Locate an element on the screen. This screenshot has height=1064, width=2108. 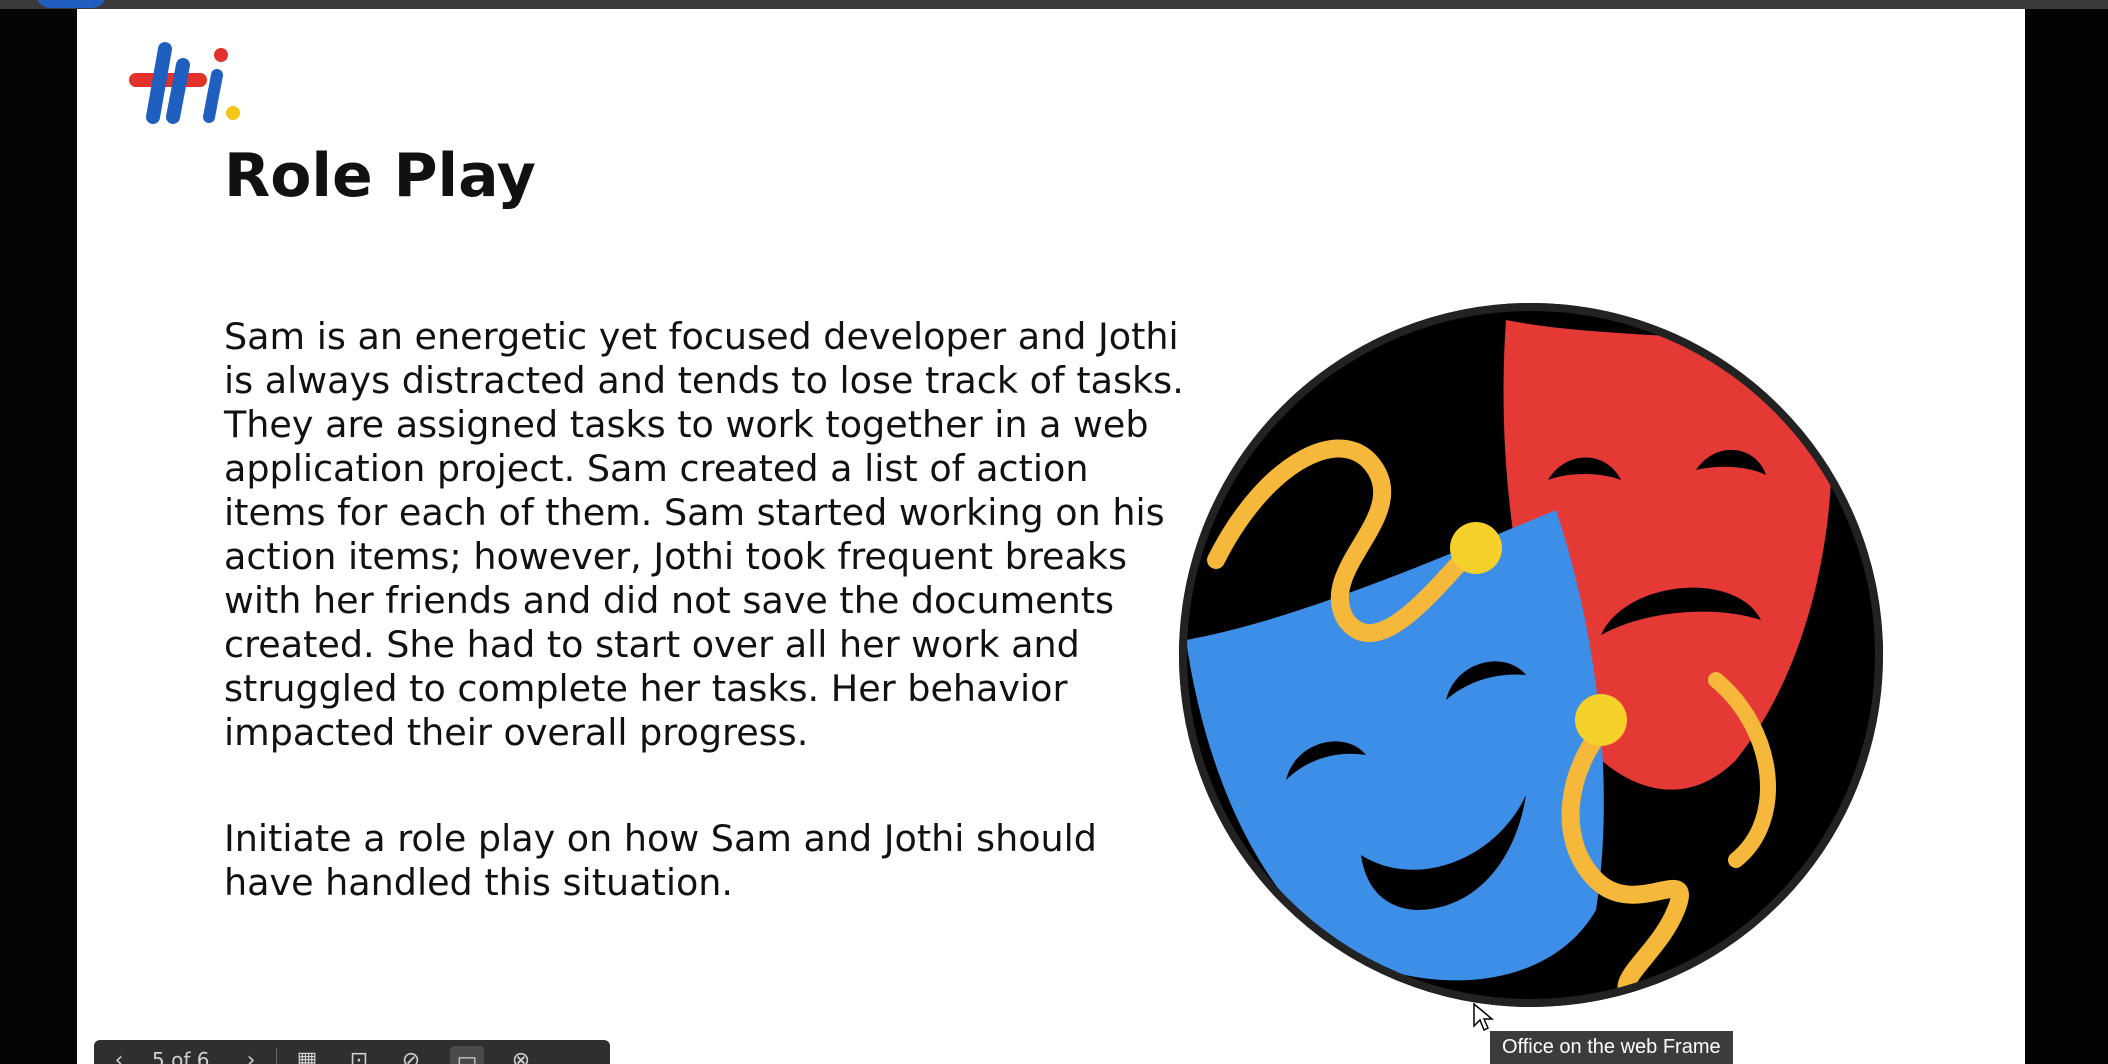
presenter-toolbar: ‹ 5 of 6 › ▦ ⊡ ⊘ ▭ ⊗ is located at coordinates (352, 1052).